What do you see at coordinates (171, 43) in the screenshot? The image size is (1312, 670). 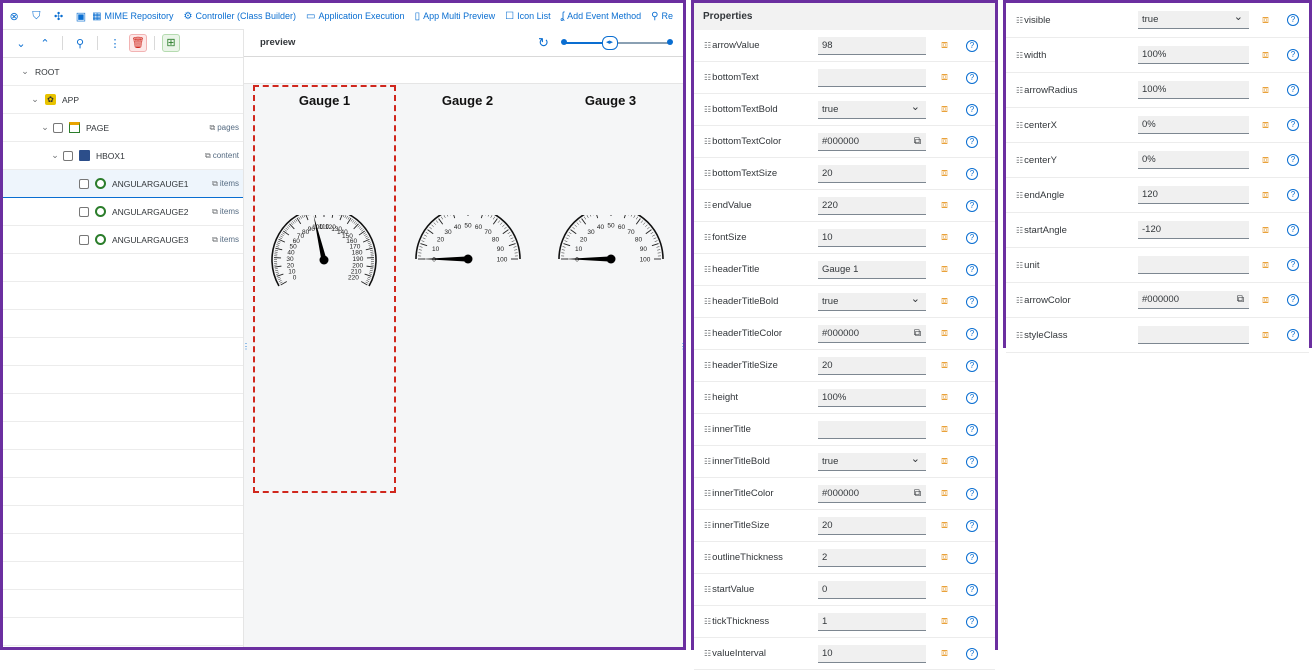 I see `add-control-icon: ⊞` at bounding box center [171, 43].